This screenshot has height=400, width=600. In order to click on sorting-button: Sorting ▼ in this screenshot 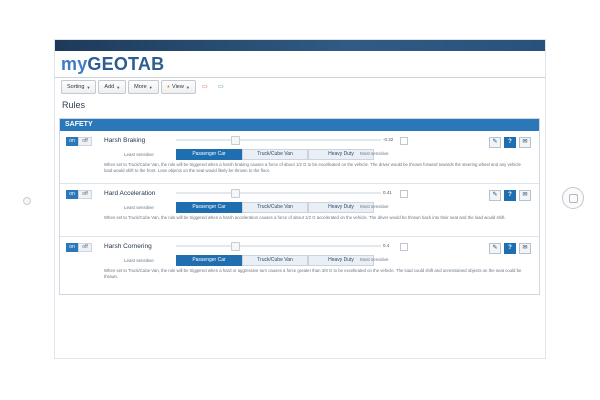, I will do `click(79, 87)`.